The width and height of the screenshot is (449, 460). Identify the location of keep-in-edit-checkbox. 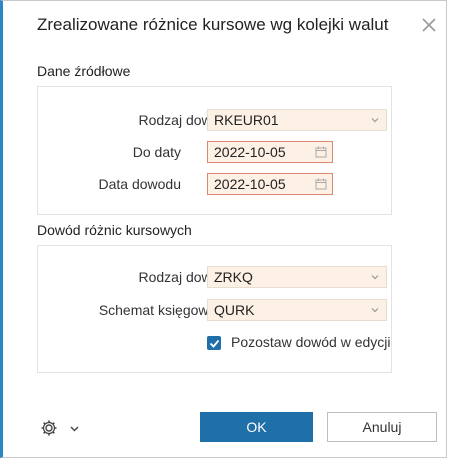
(214, 343).